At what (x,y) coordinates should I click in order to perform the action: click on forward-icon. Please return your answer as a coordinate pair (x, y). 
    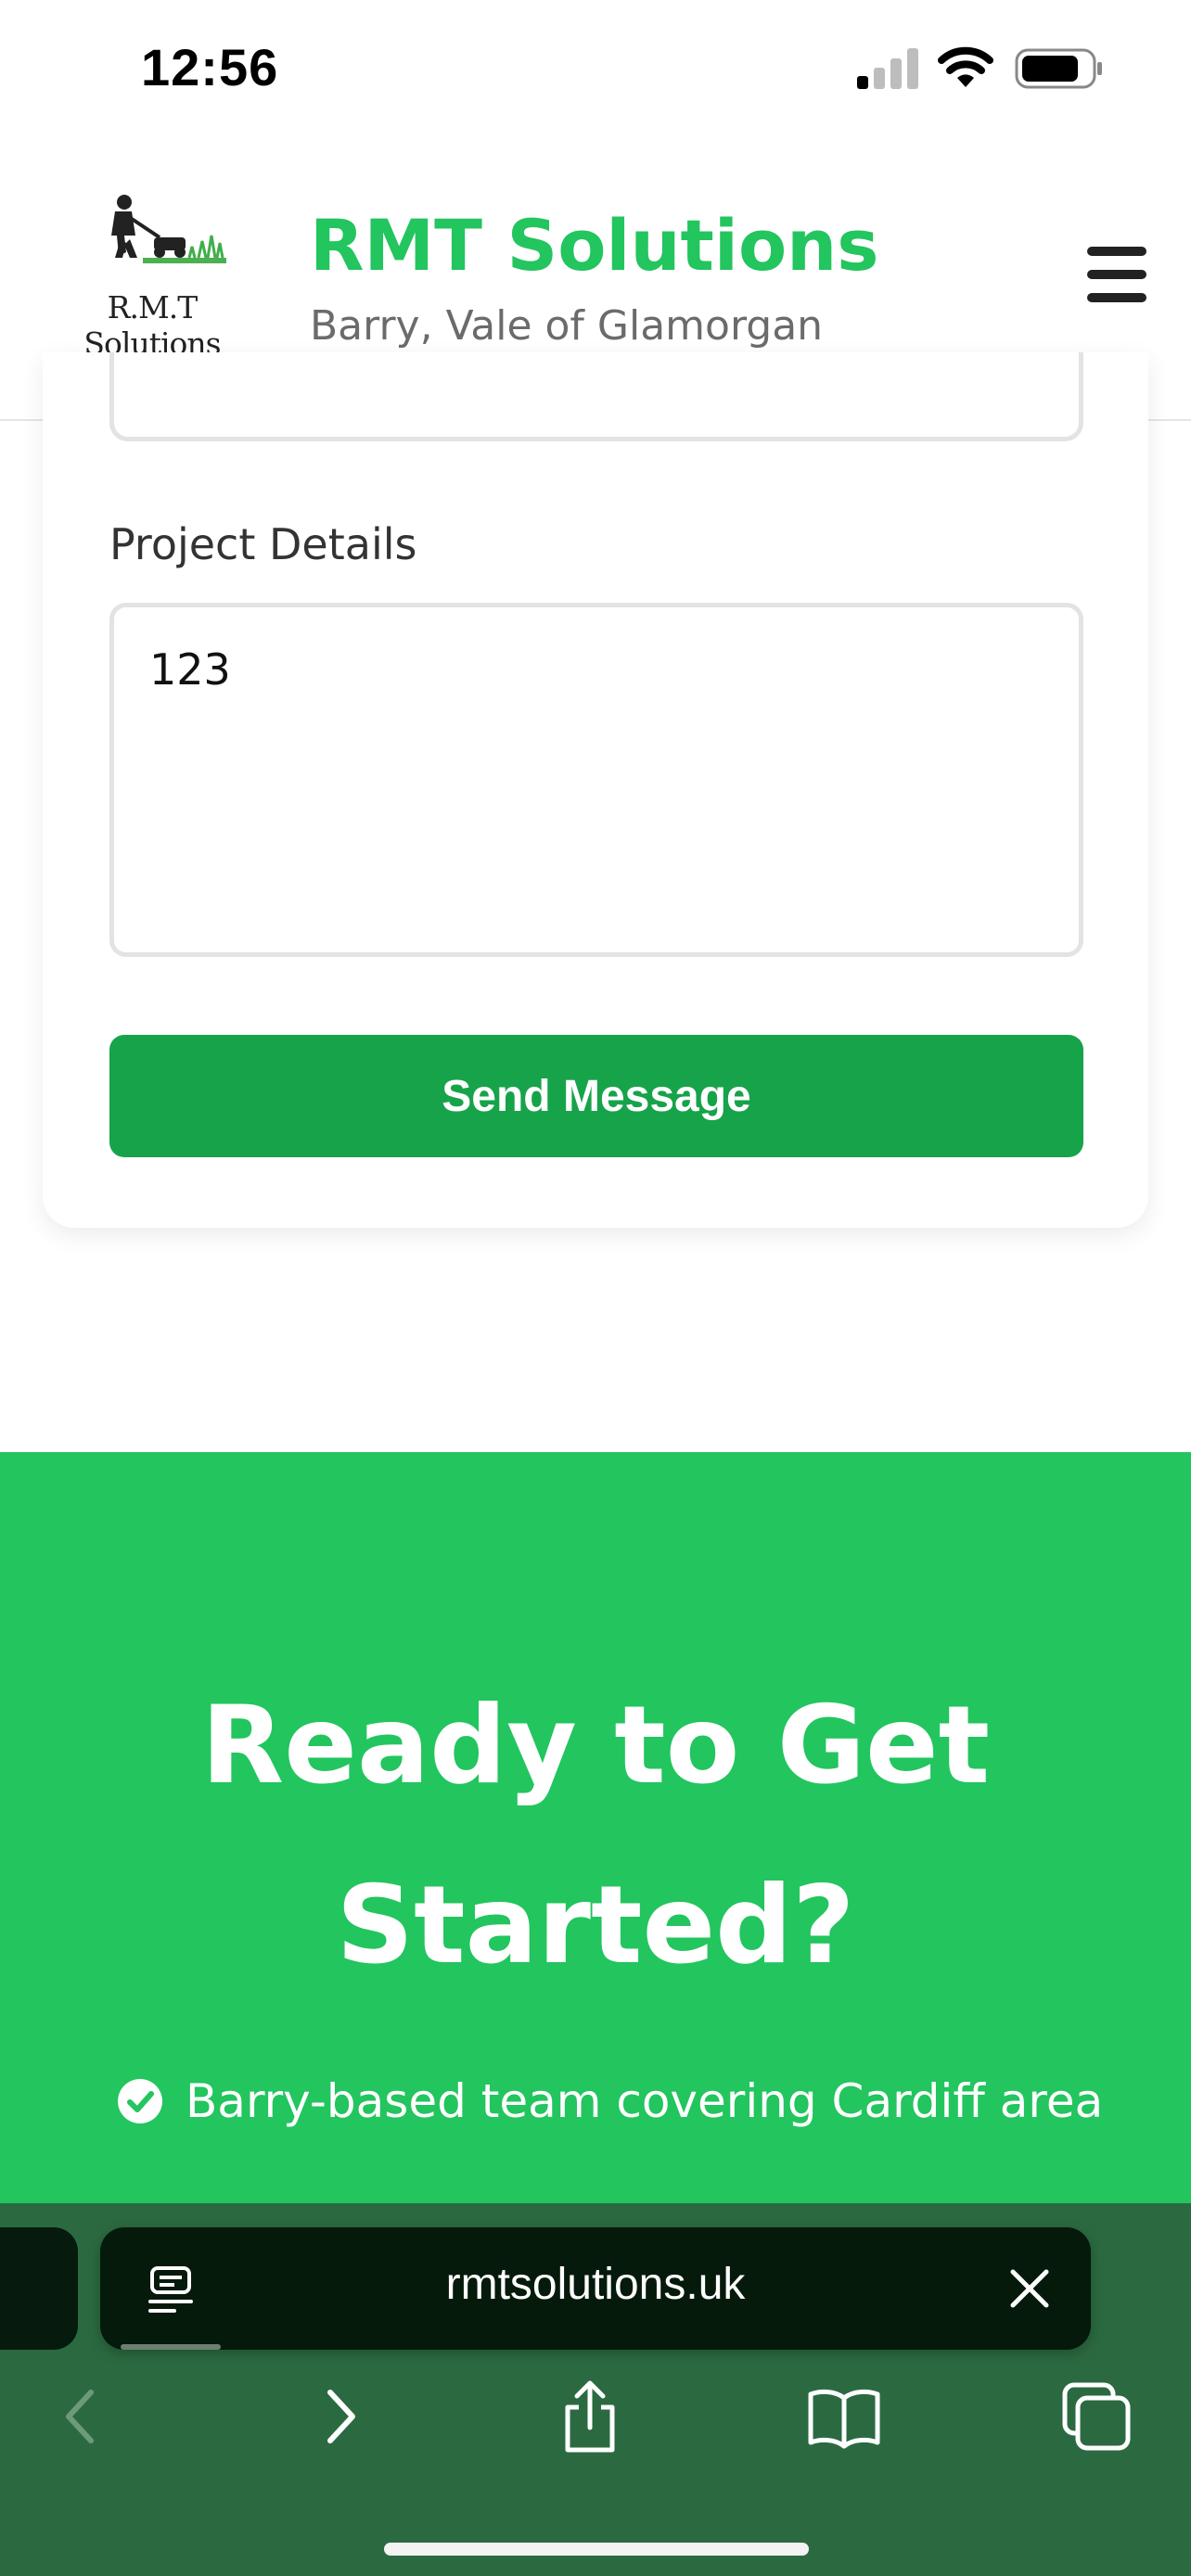
    Looking at the image, I should click on (339, 2417).